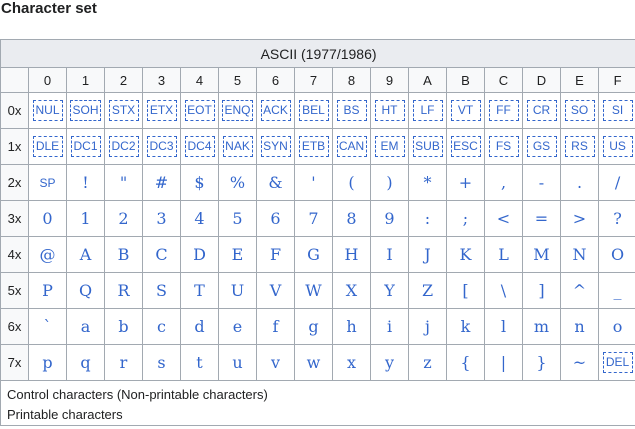  What do you see at coordinates (199, 110) in the screenshot?
I see `control-char-link: EOT` at bounding box center [199, 110].